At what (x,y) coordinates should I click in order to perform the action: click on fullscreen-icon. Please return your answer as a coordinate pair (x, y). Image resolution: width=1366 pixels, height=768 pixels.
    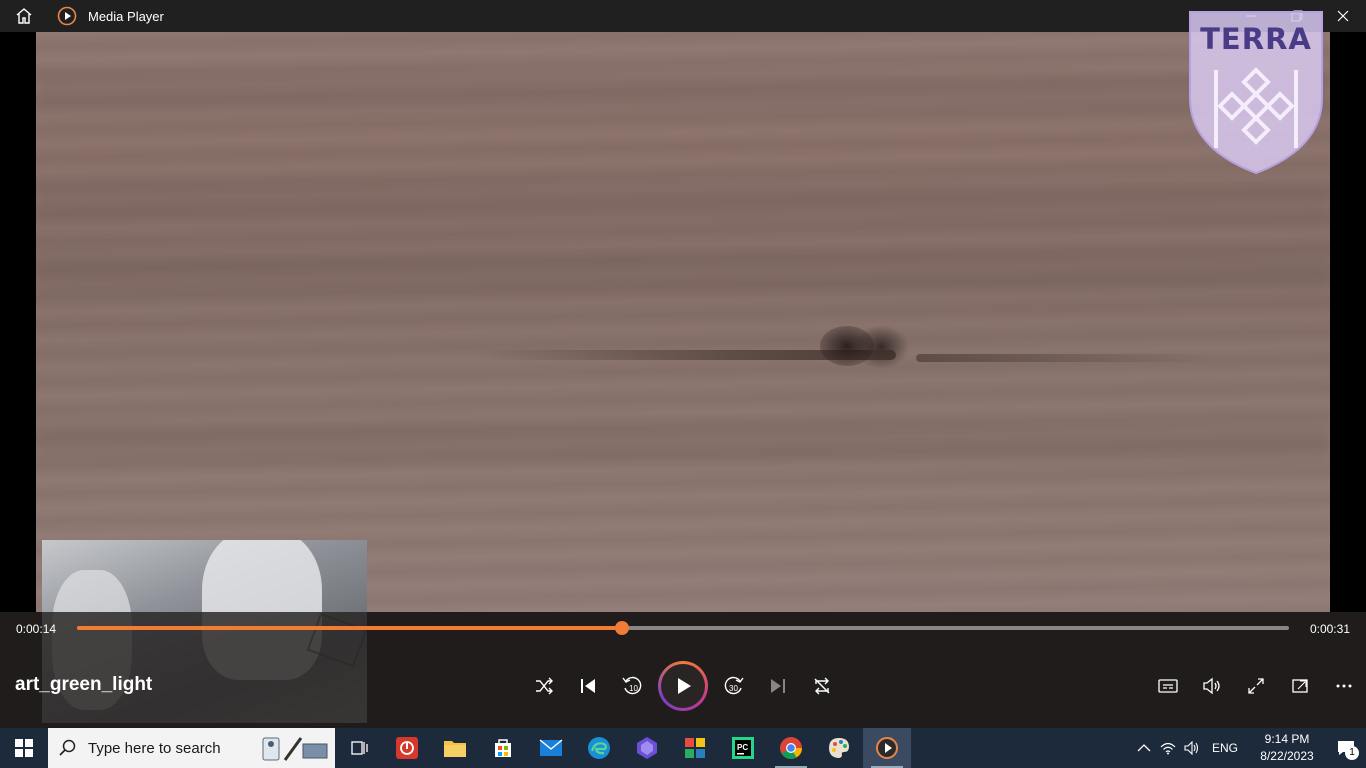
    Looking at the image, I should click on (1256, 686).